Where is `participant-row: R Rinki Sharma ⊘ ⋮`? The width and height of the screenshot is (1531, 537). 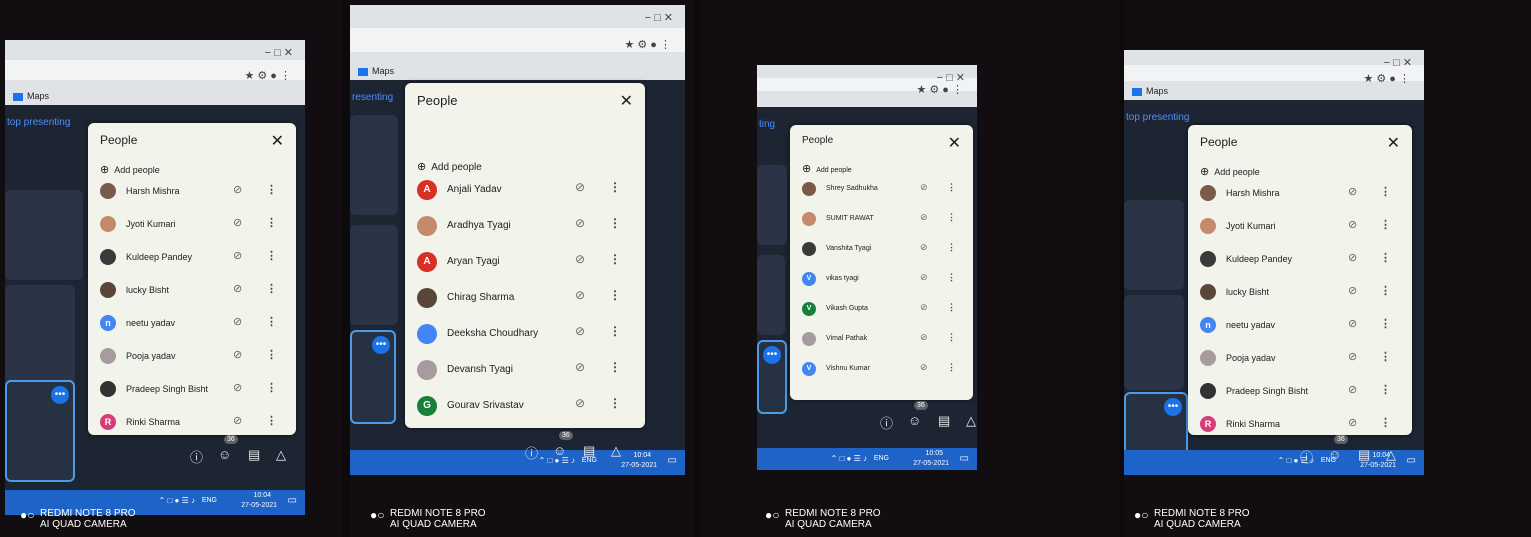 participant-row: R Rinki Sharma ⊘ ⋮ is located at coordinates (1300, 424).